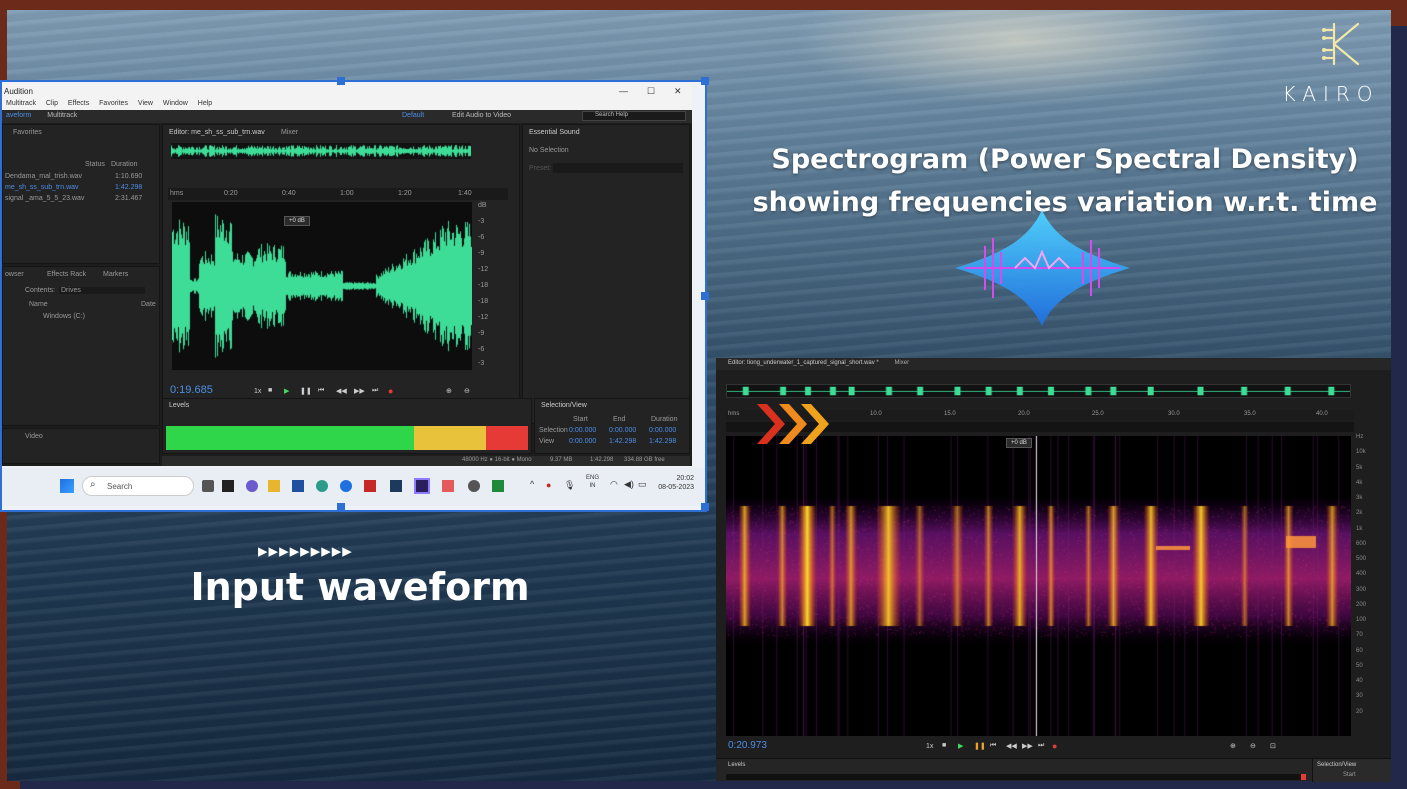  I want to click on mcafee-icon, so click(370, 486).